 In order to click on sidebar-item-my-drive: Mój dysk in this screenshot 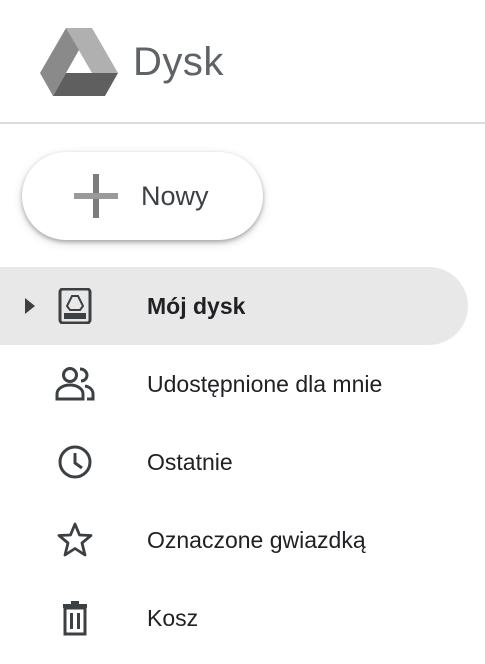, I will do `click(234, 306)`.